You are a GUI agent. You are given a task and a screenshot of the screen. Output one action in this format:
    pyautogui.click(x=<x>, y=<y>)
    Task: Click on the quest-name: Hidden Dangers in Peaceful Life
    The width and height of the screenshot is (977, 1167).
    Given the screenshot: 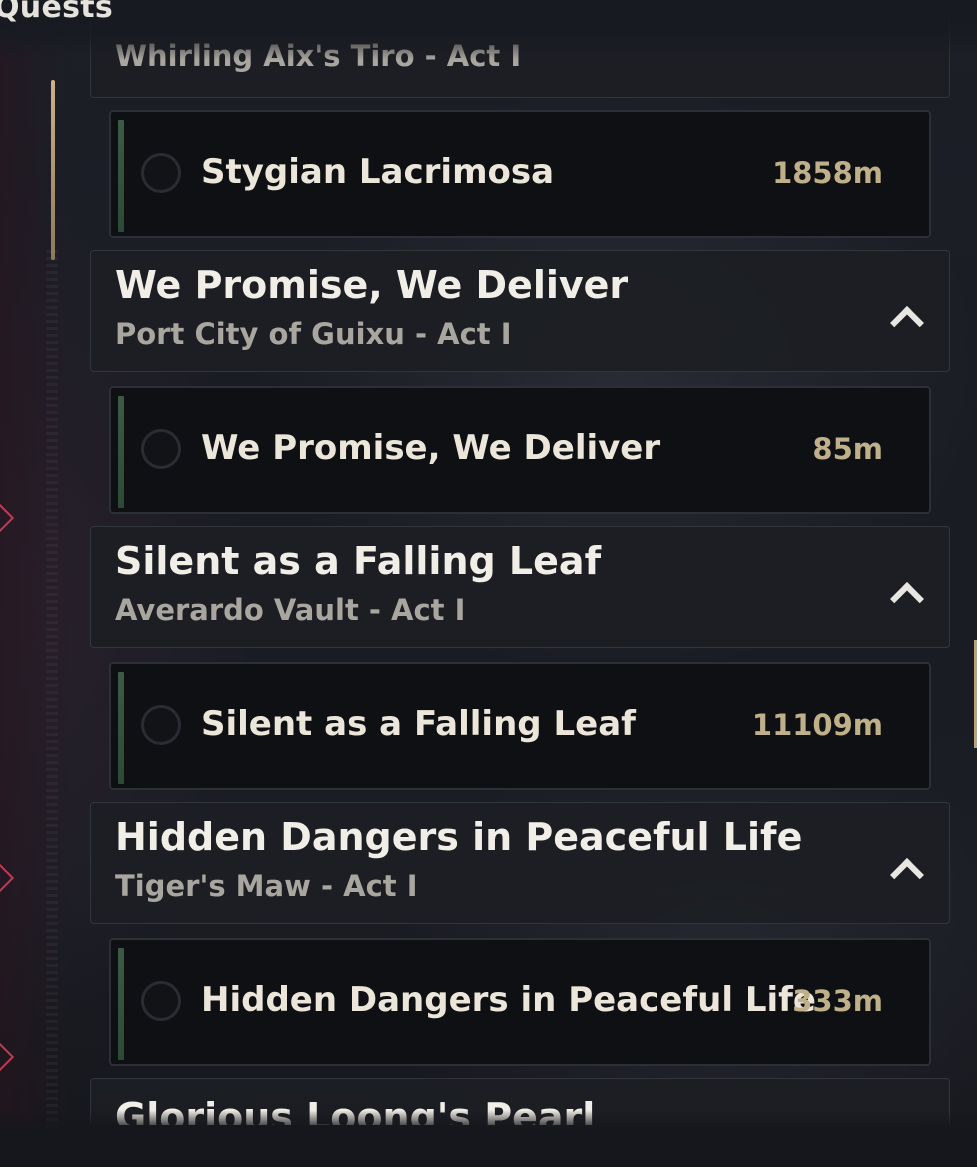 What is the action you would take?
    pyautogui.click(x=508, y=1000)
    